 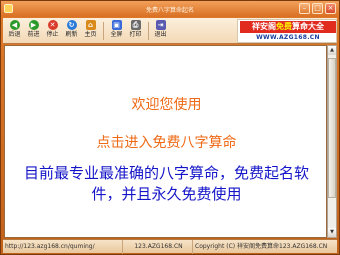 I want to click on window-controls: – □ ×, so click(x=317, y=8).